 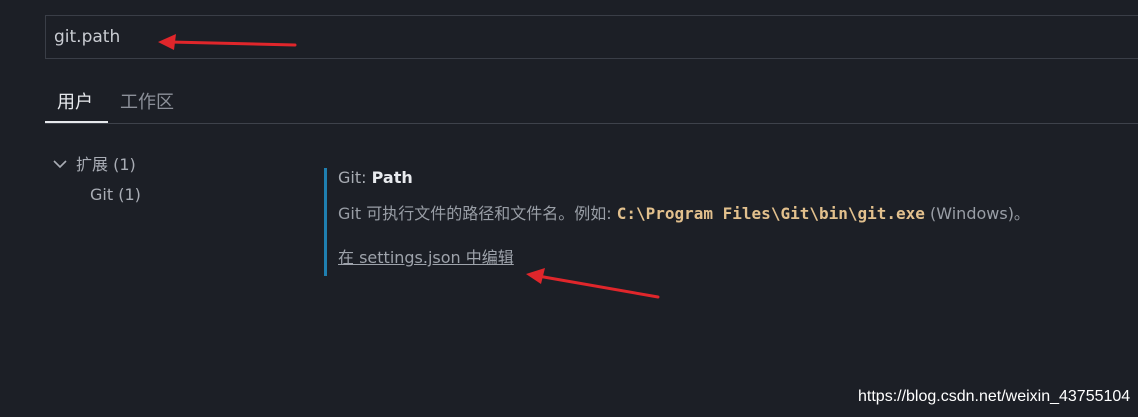 I want to click on tree-category-extensions: 扩展 (1), so click(x=94, y=163).